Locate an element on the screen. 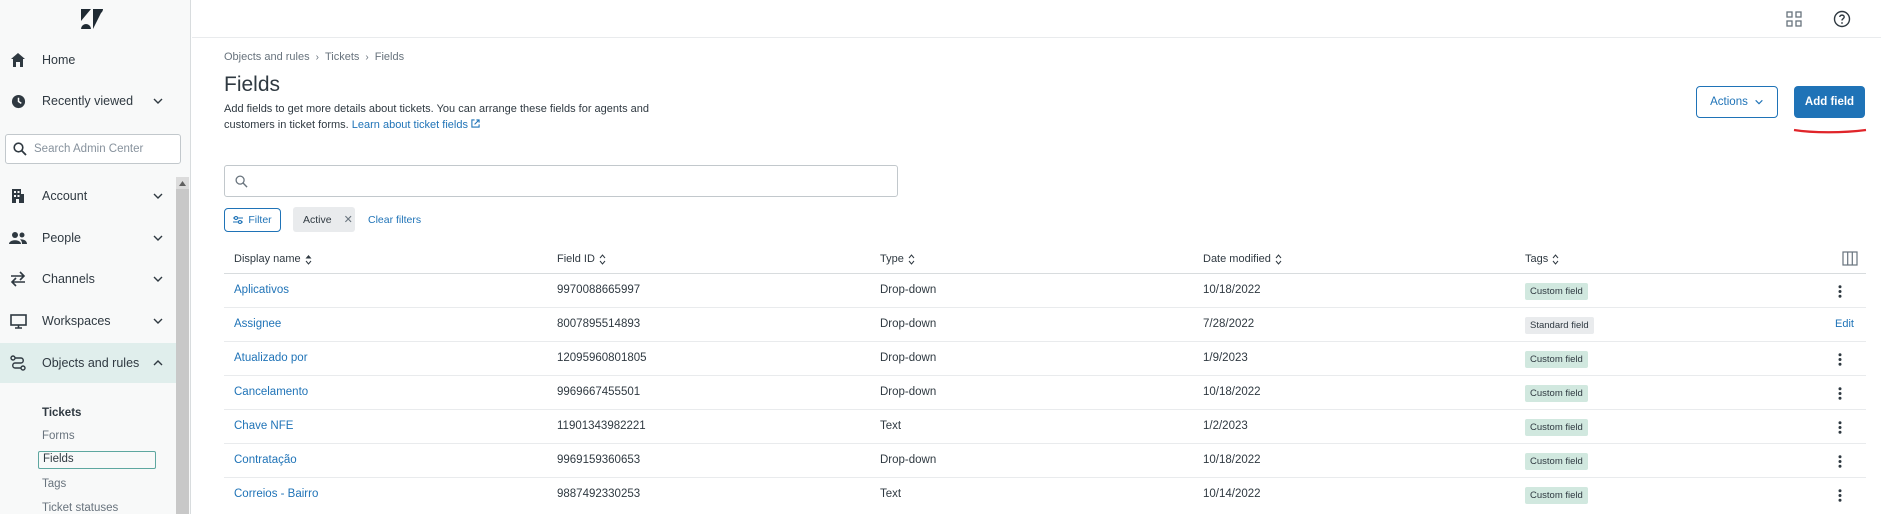 This screenshot has width=1881, height=514. breadcrumb-tickets: Tickets is located at coordinates (342, 57).